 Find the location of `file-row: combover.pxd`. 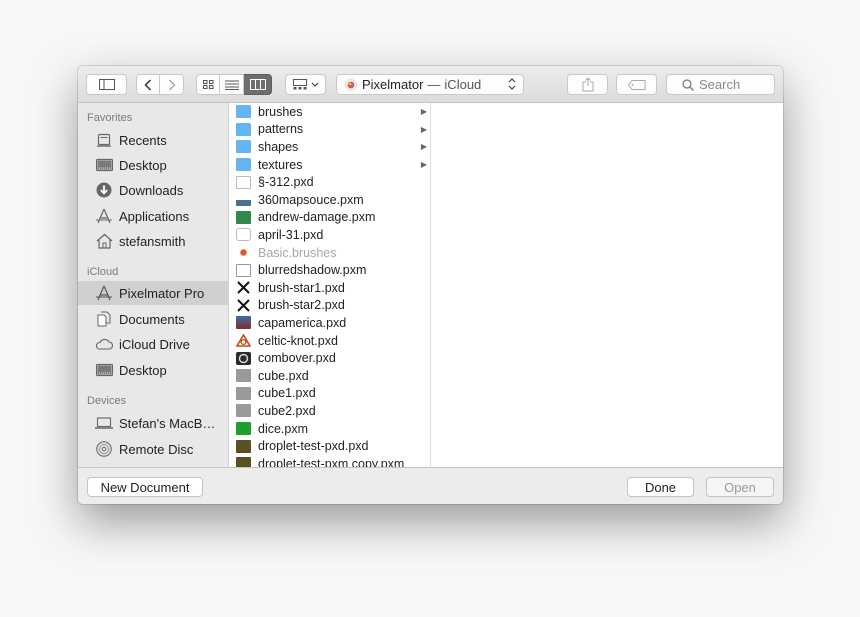

file-row: combover.pxd is located at coordinates (329, 358).